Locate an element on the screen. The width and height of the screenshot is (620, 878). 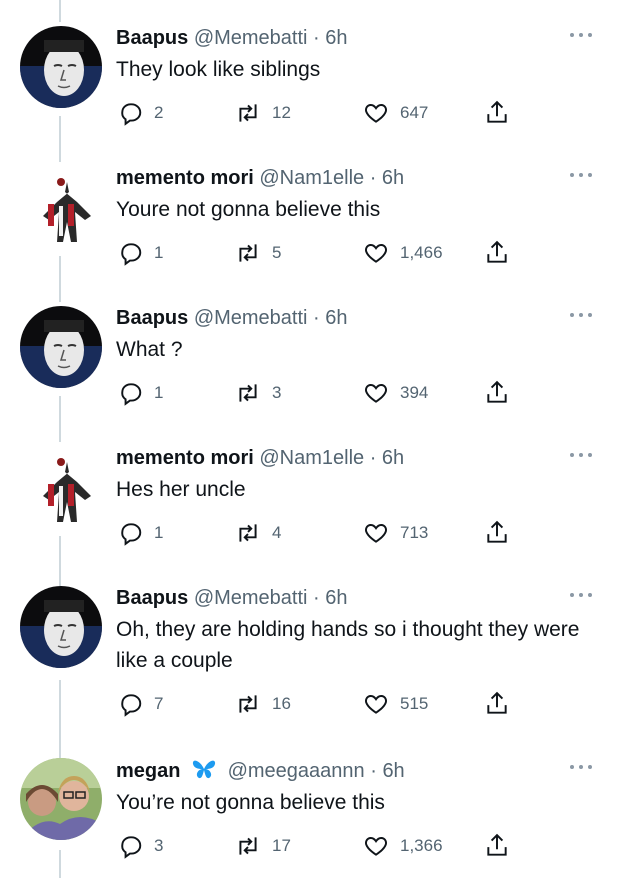
display-name: megan is located at coordinates (148, 771).